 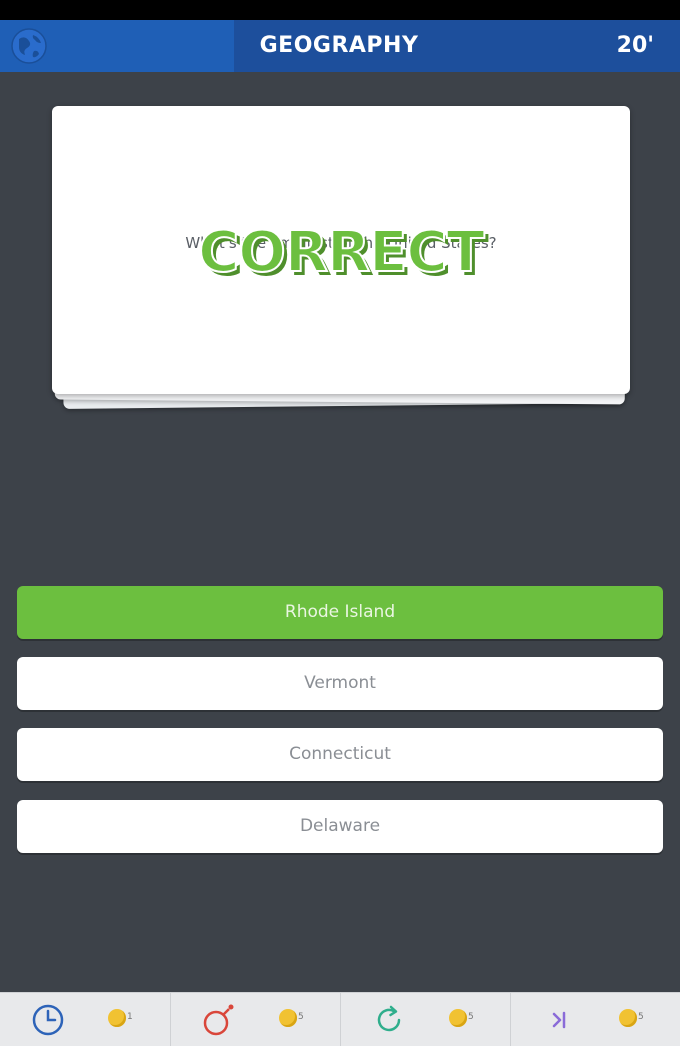 I want to click on powerup-extra-time: 1, so click(x=84, y=1019).